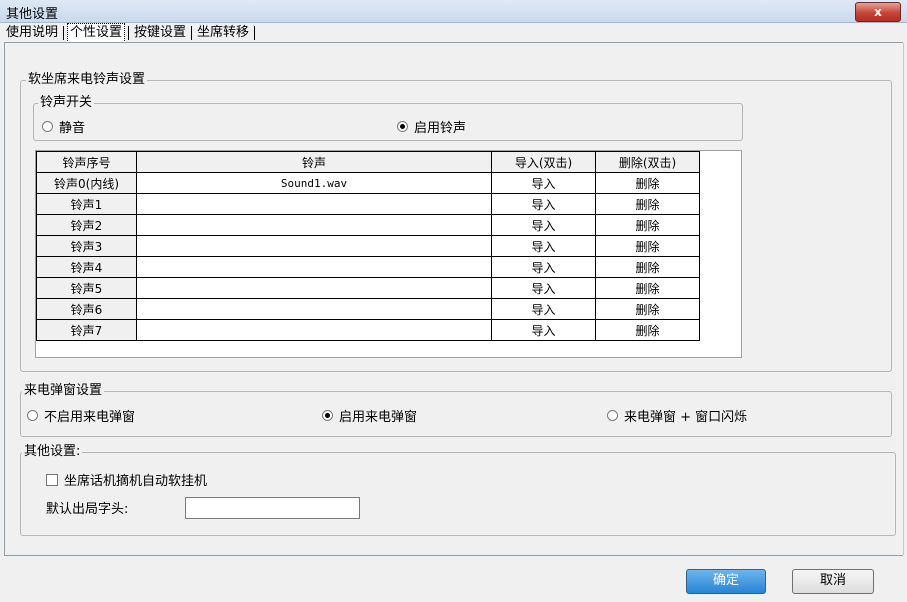  Describe the element at coordinates (86, 330) in the screenshot. I see `row-name: 铃声7` at that location.